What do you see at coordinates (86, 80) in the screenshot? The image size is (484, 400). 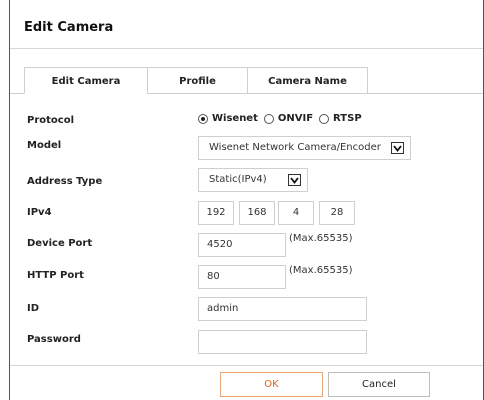 I see `tab-edit-camera: Edit Camera` at bounding box center [86, 80].